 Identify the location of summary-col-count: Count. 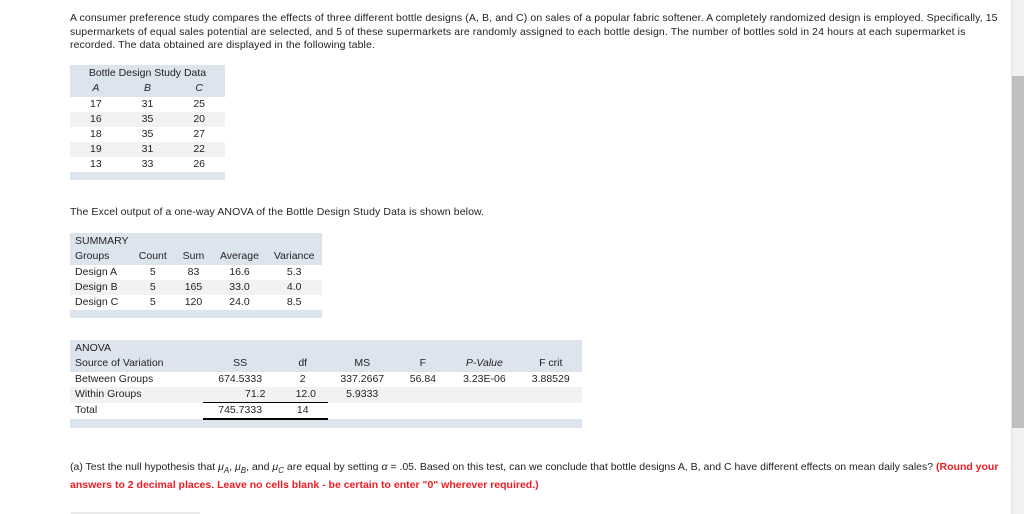
(153, 257).